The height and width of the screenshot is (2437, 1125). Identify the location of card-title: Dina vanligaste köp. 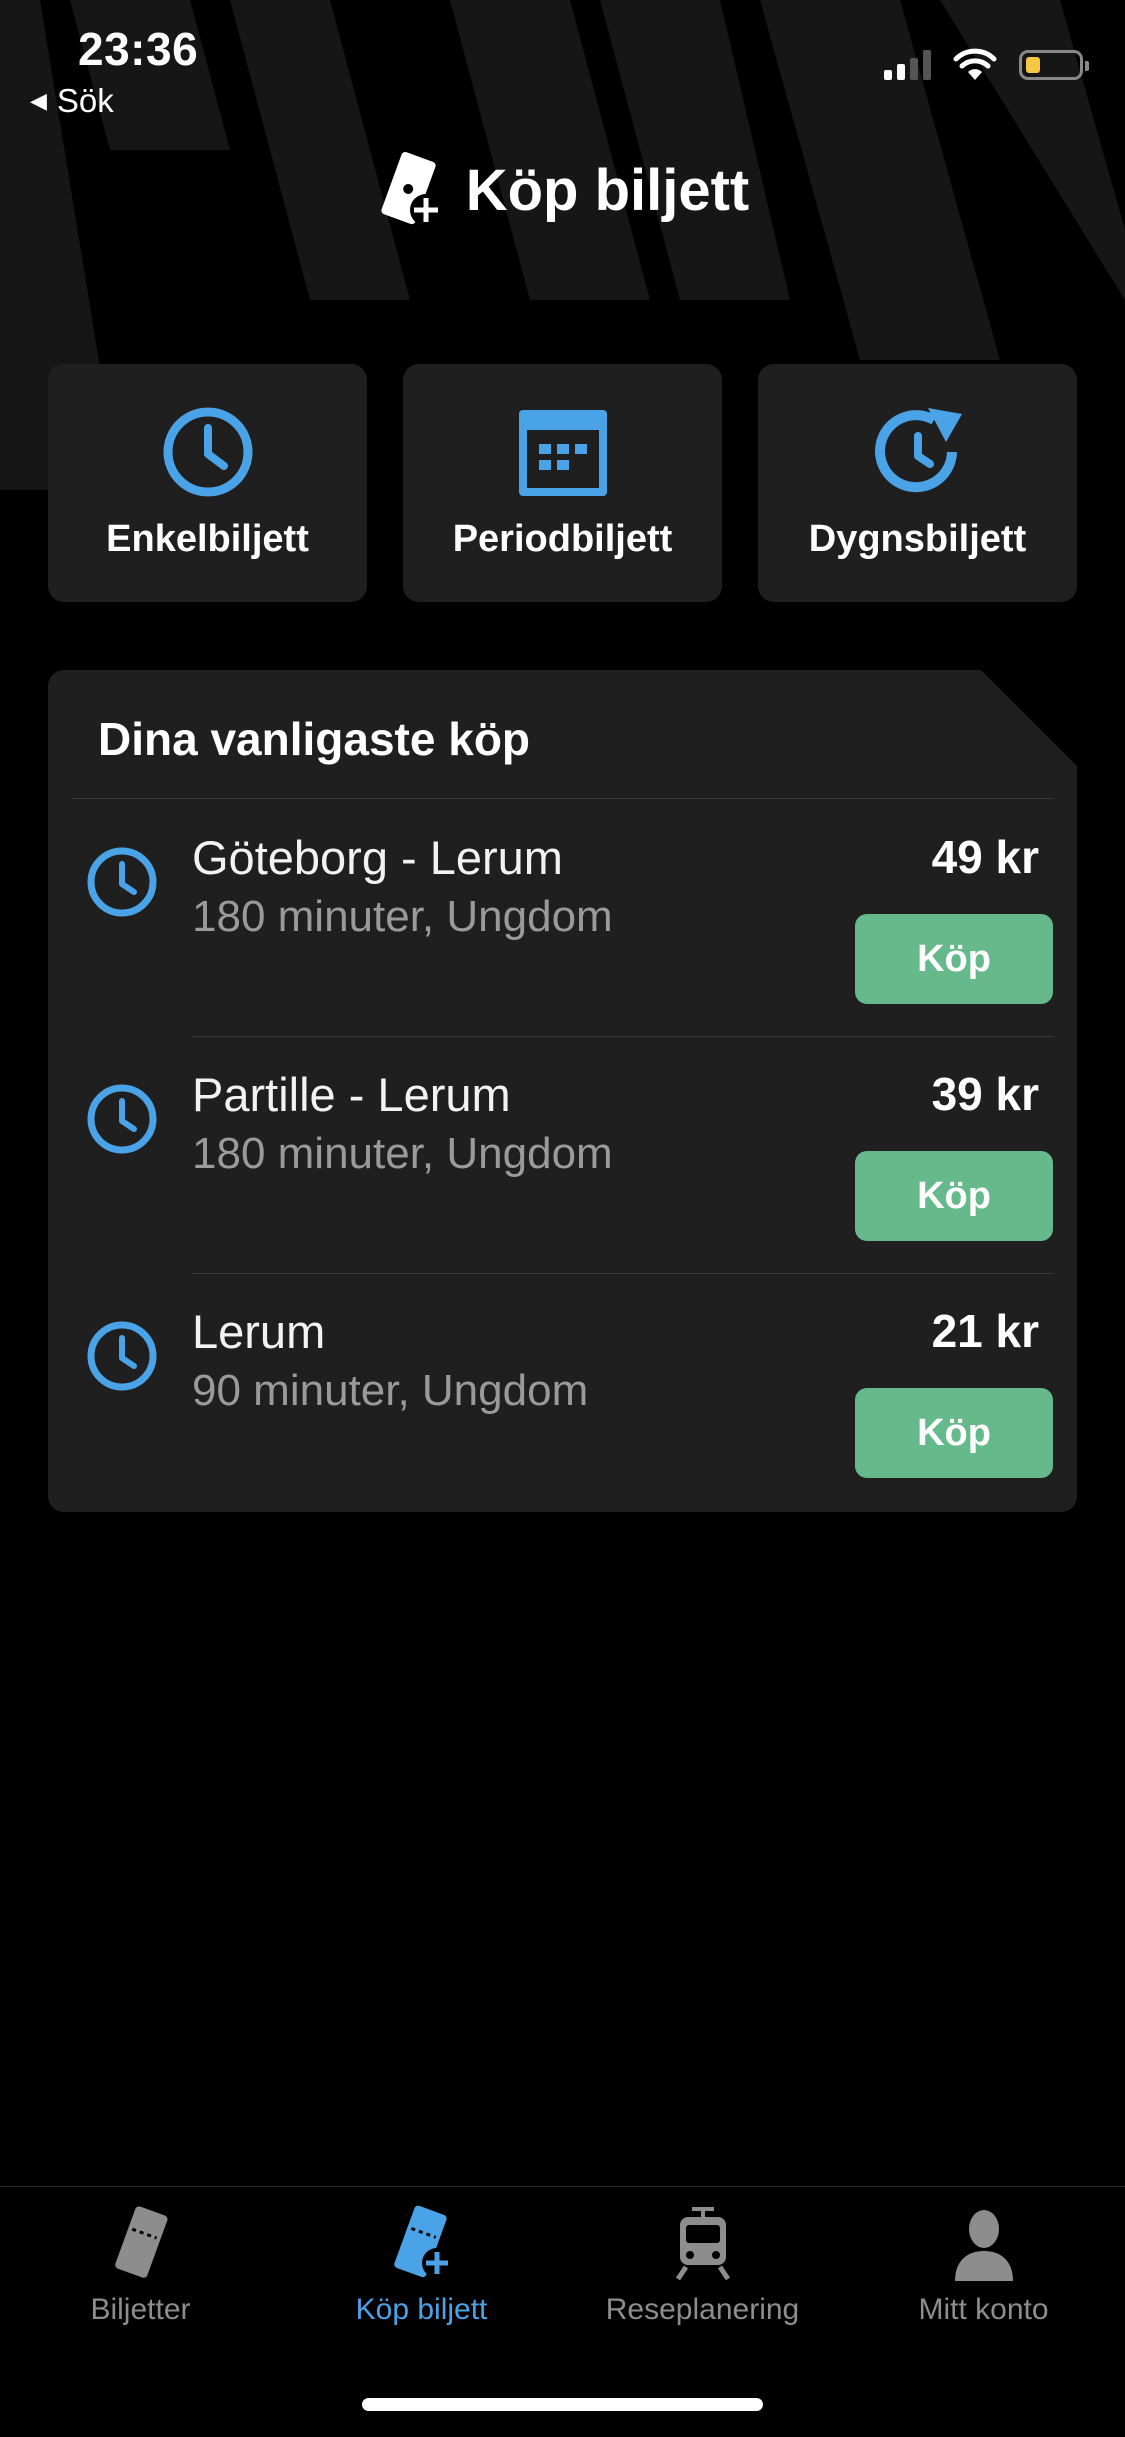
(314, 739).